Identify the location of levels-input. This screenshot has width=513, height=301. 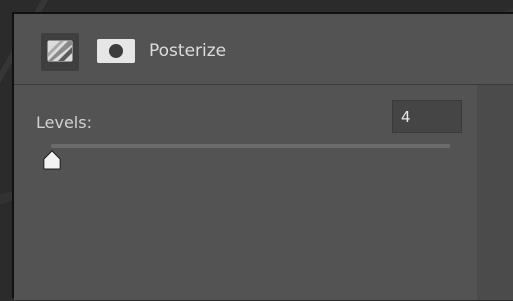
(427, 116).